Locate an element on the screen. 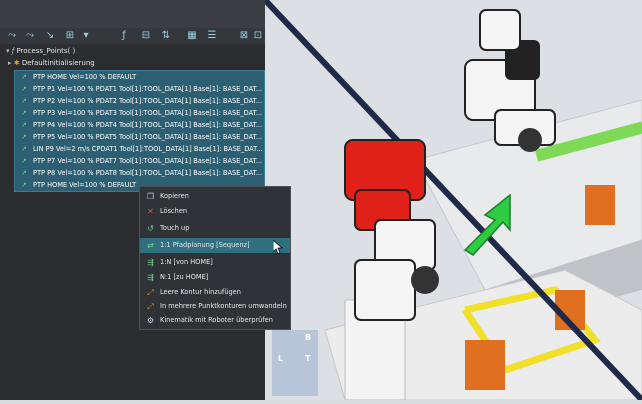 This screenshot has width=642, height=404. toolbar-expand-icon: ⊡ is located at coordinates (258, 36).